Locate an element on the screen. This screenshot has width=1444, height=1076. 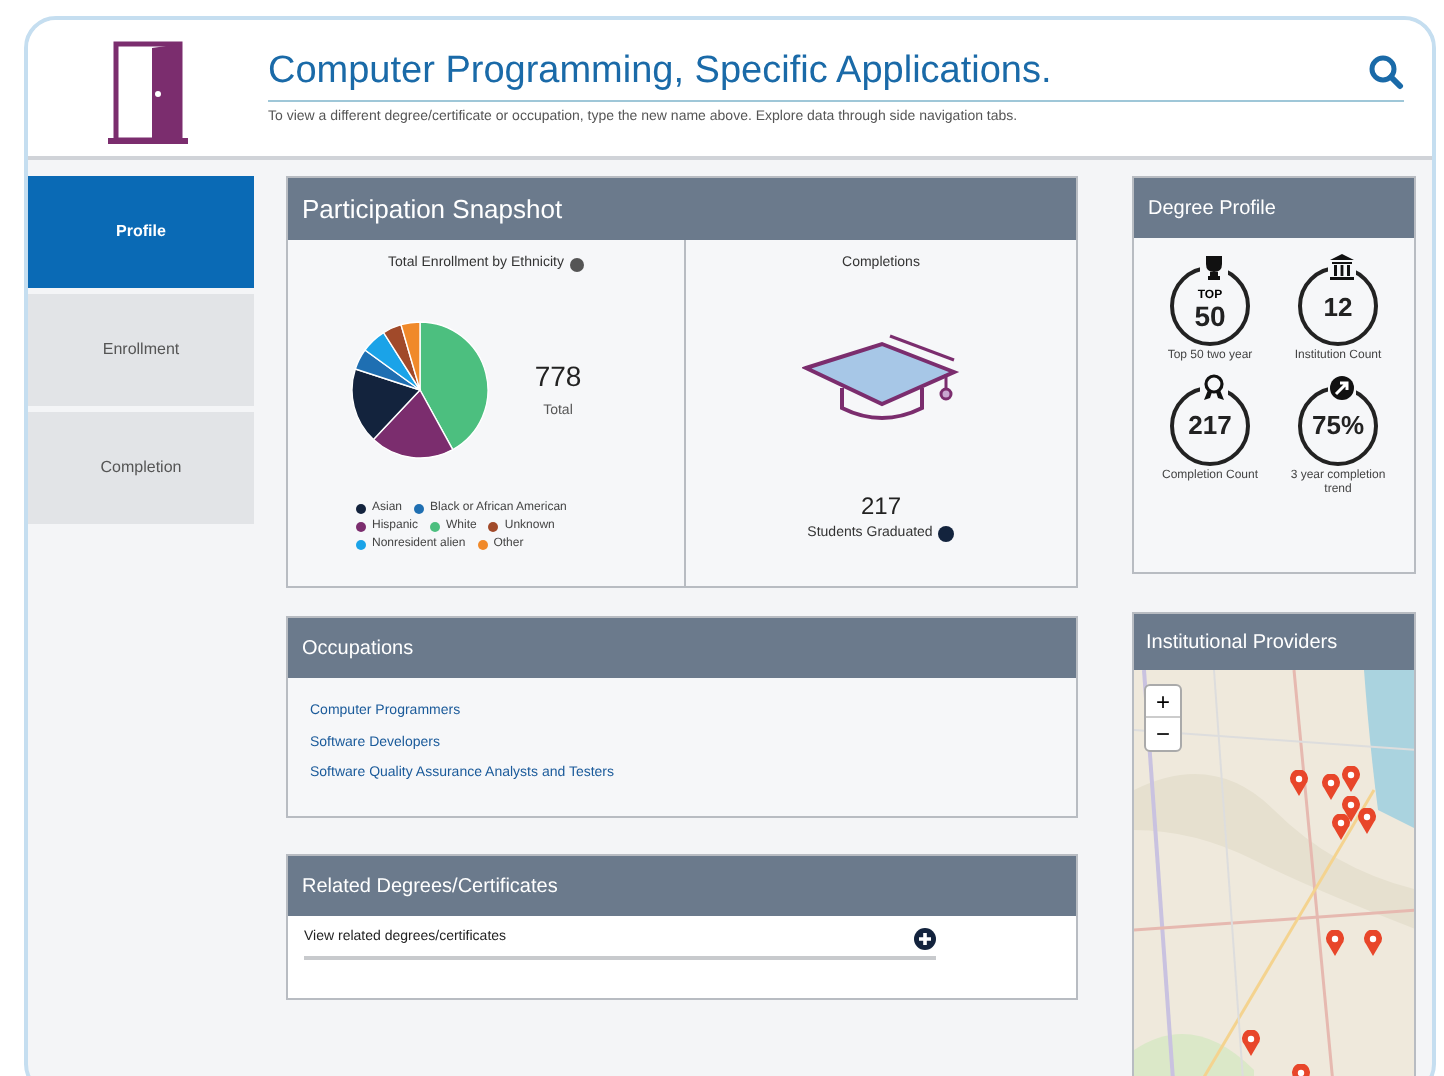
stat-value: 75% is located at coordinates (1338, 425).